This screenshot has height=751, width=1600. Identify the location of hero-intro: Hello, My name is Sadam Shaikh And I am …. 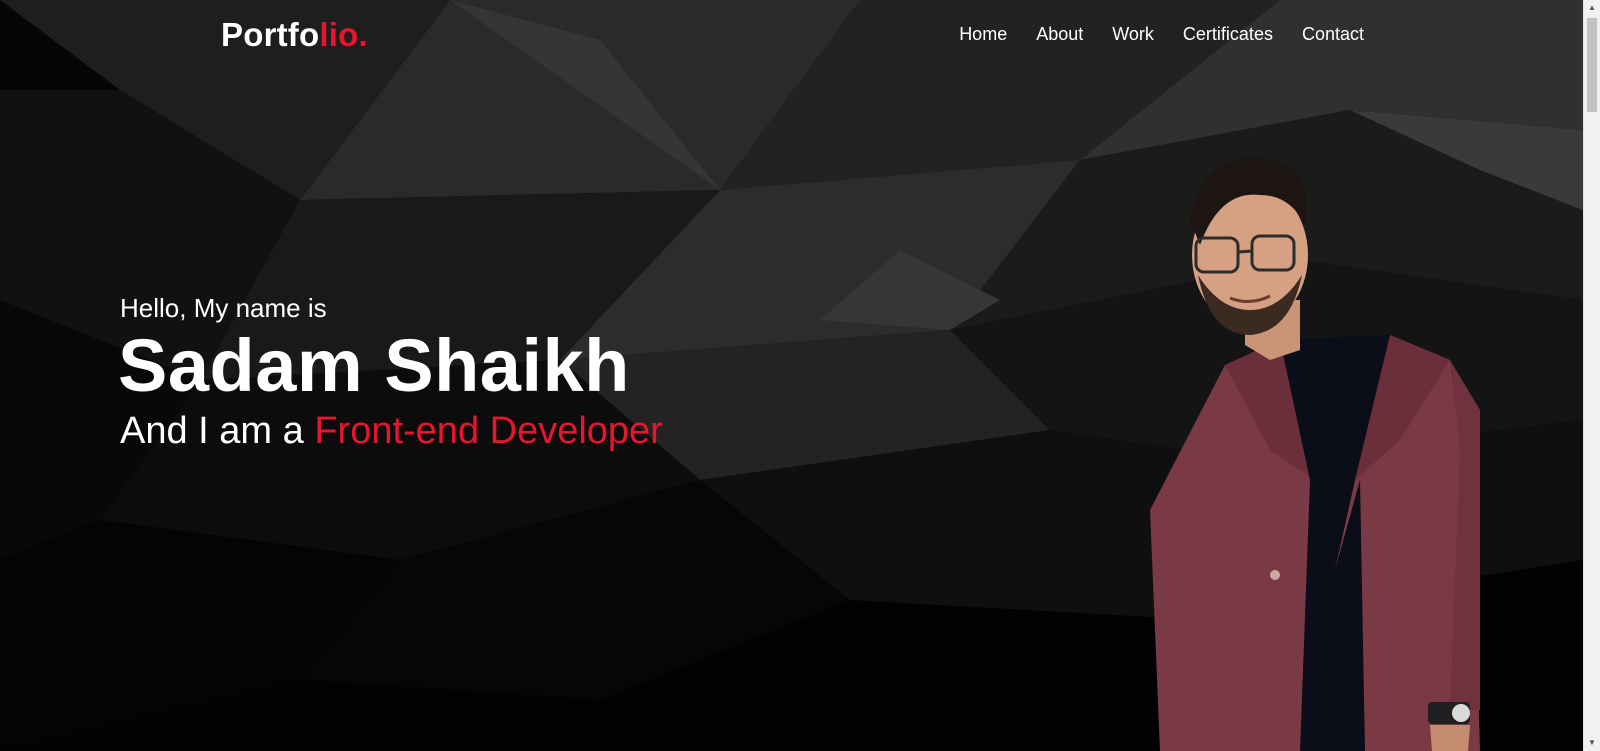
(390, 373).